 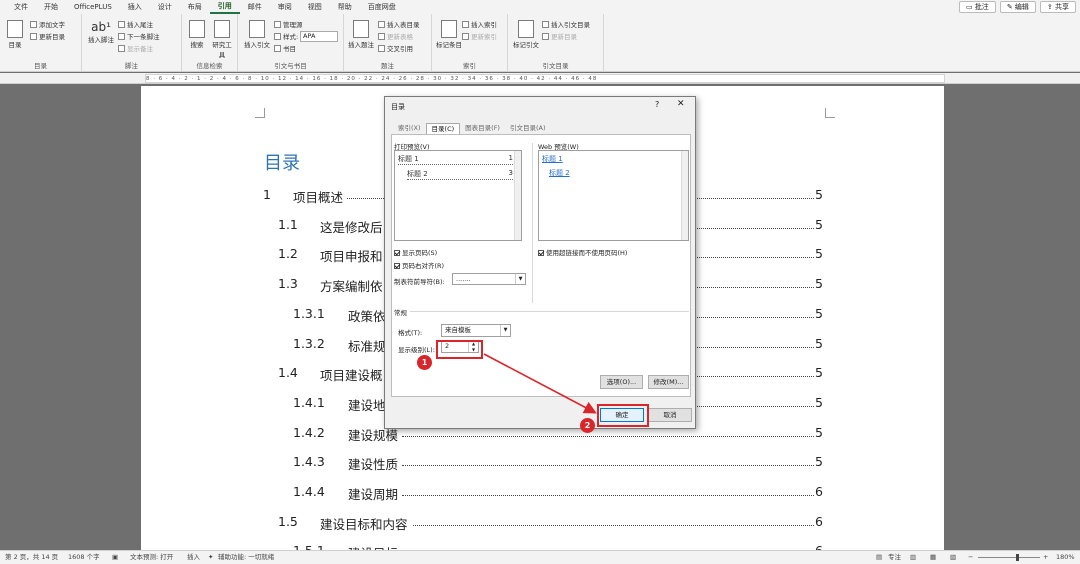 I want to click on annotation-arrow, so click(x=540, y=383).